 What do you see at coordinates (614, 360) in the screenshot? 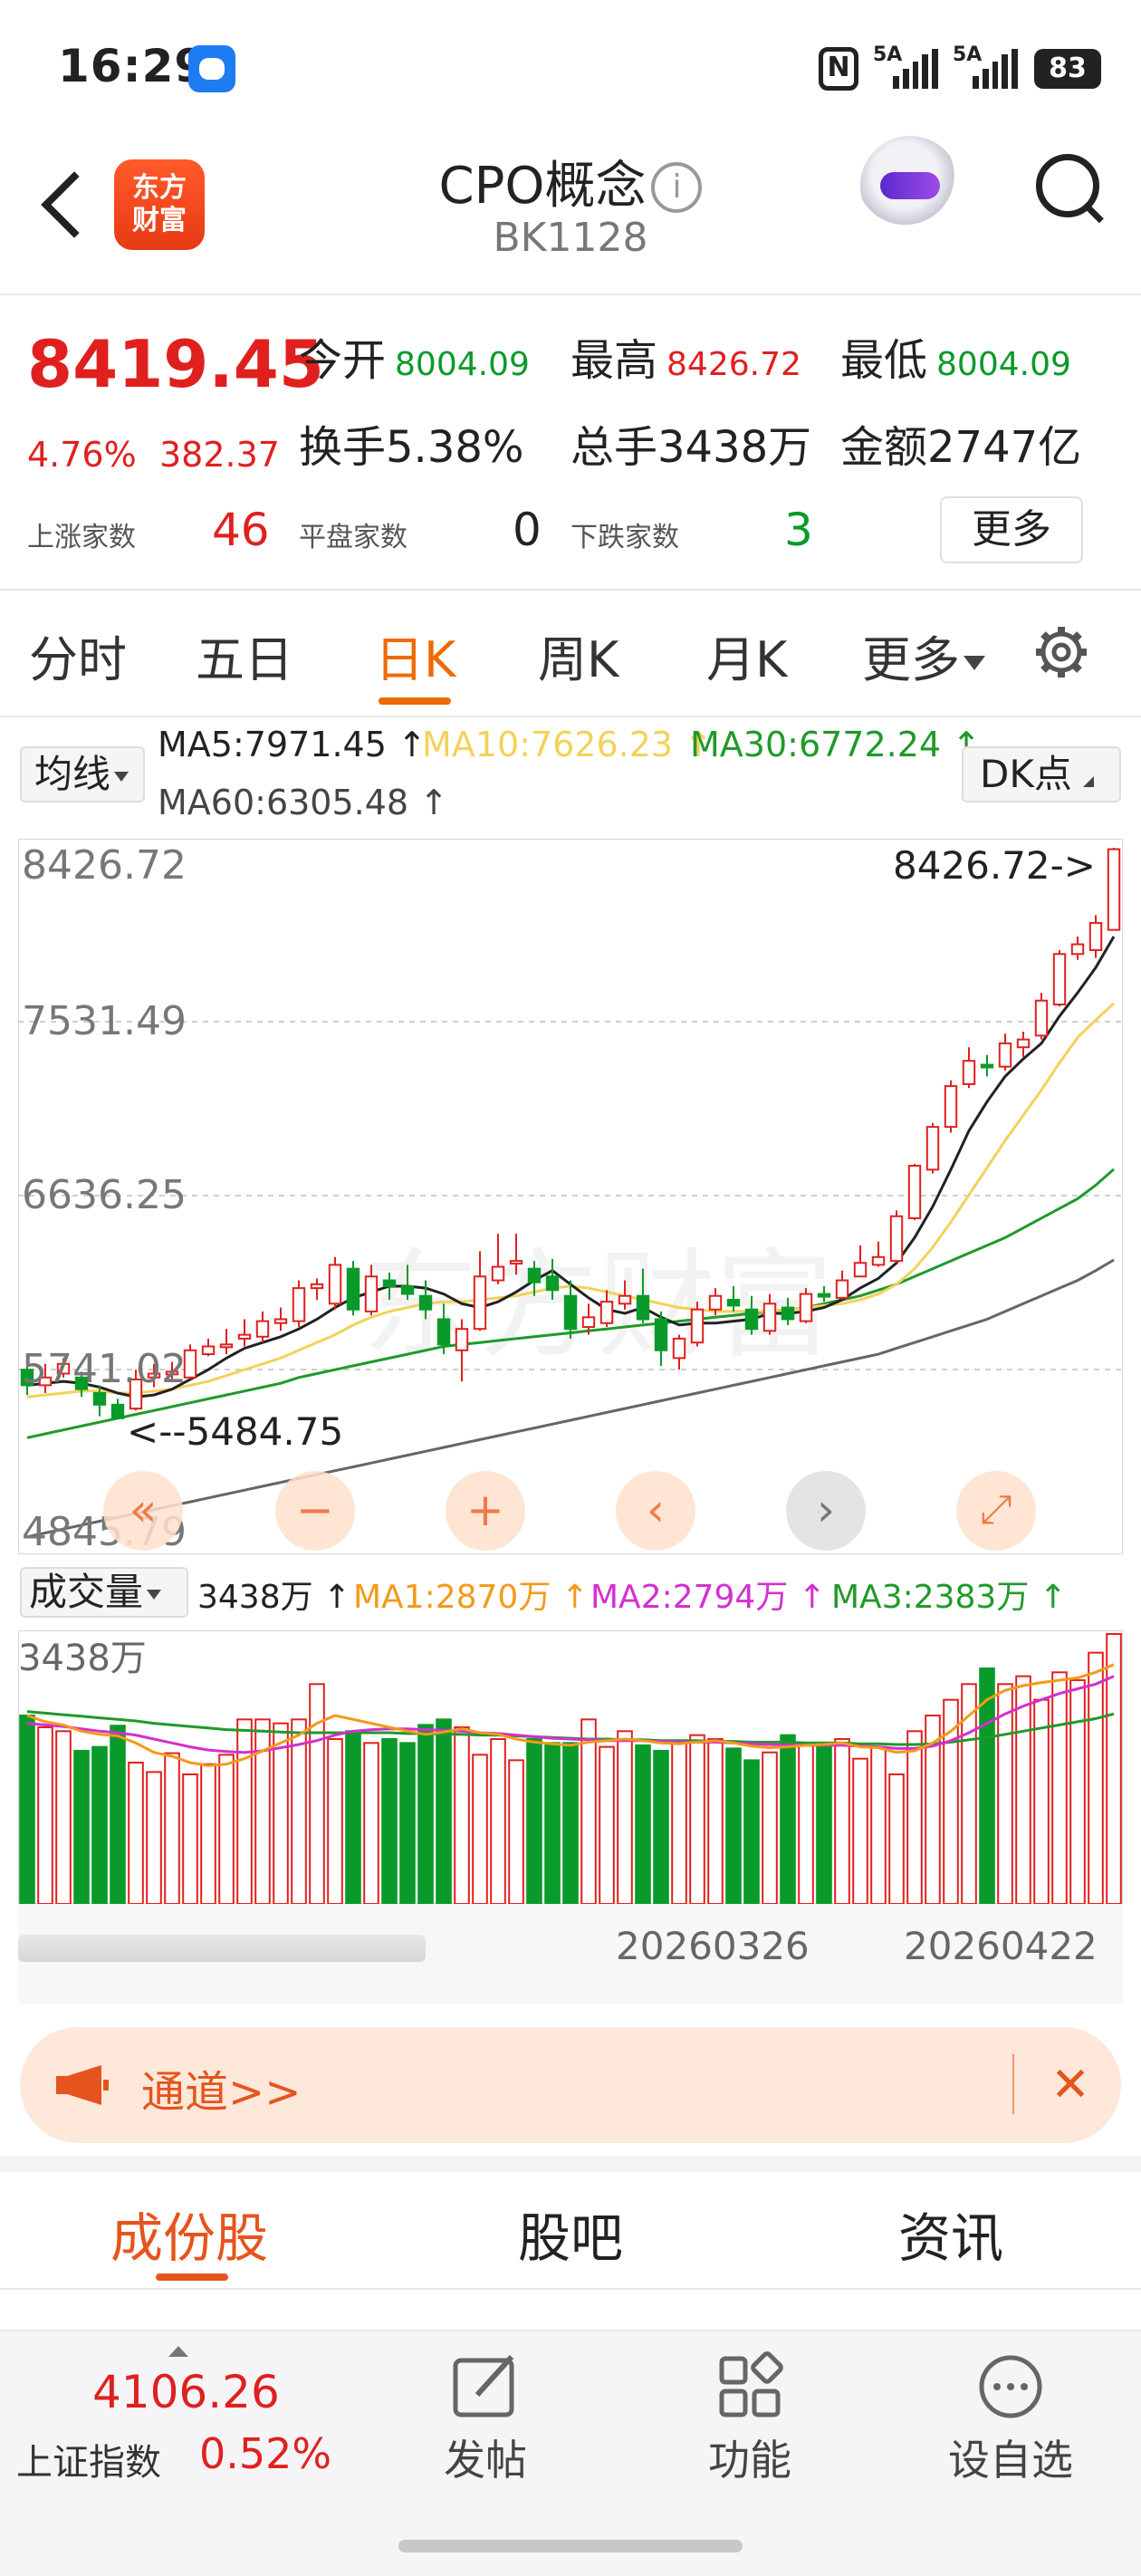
I see `stat-high-label: 最高` at bounding box center [614, 360].